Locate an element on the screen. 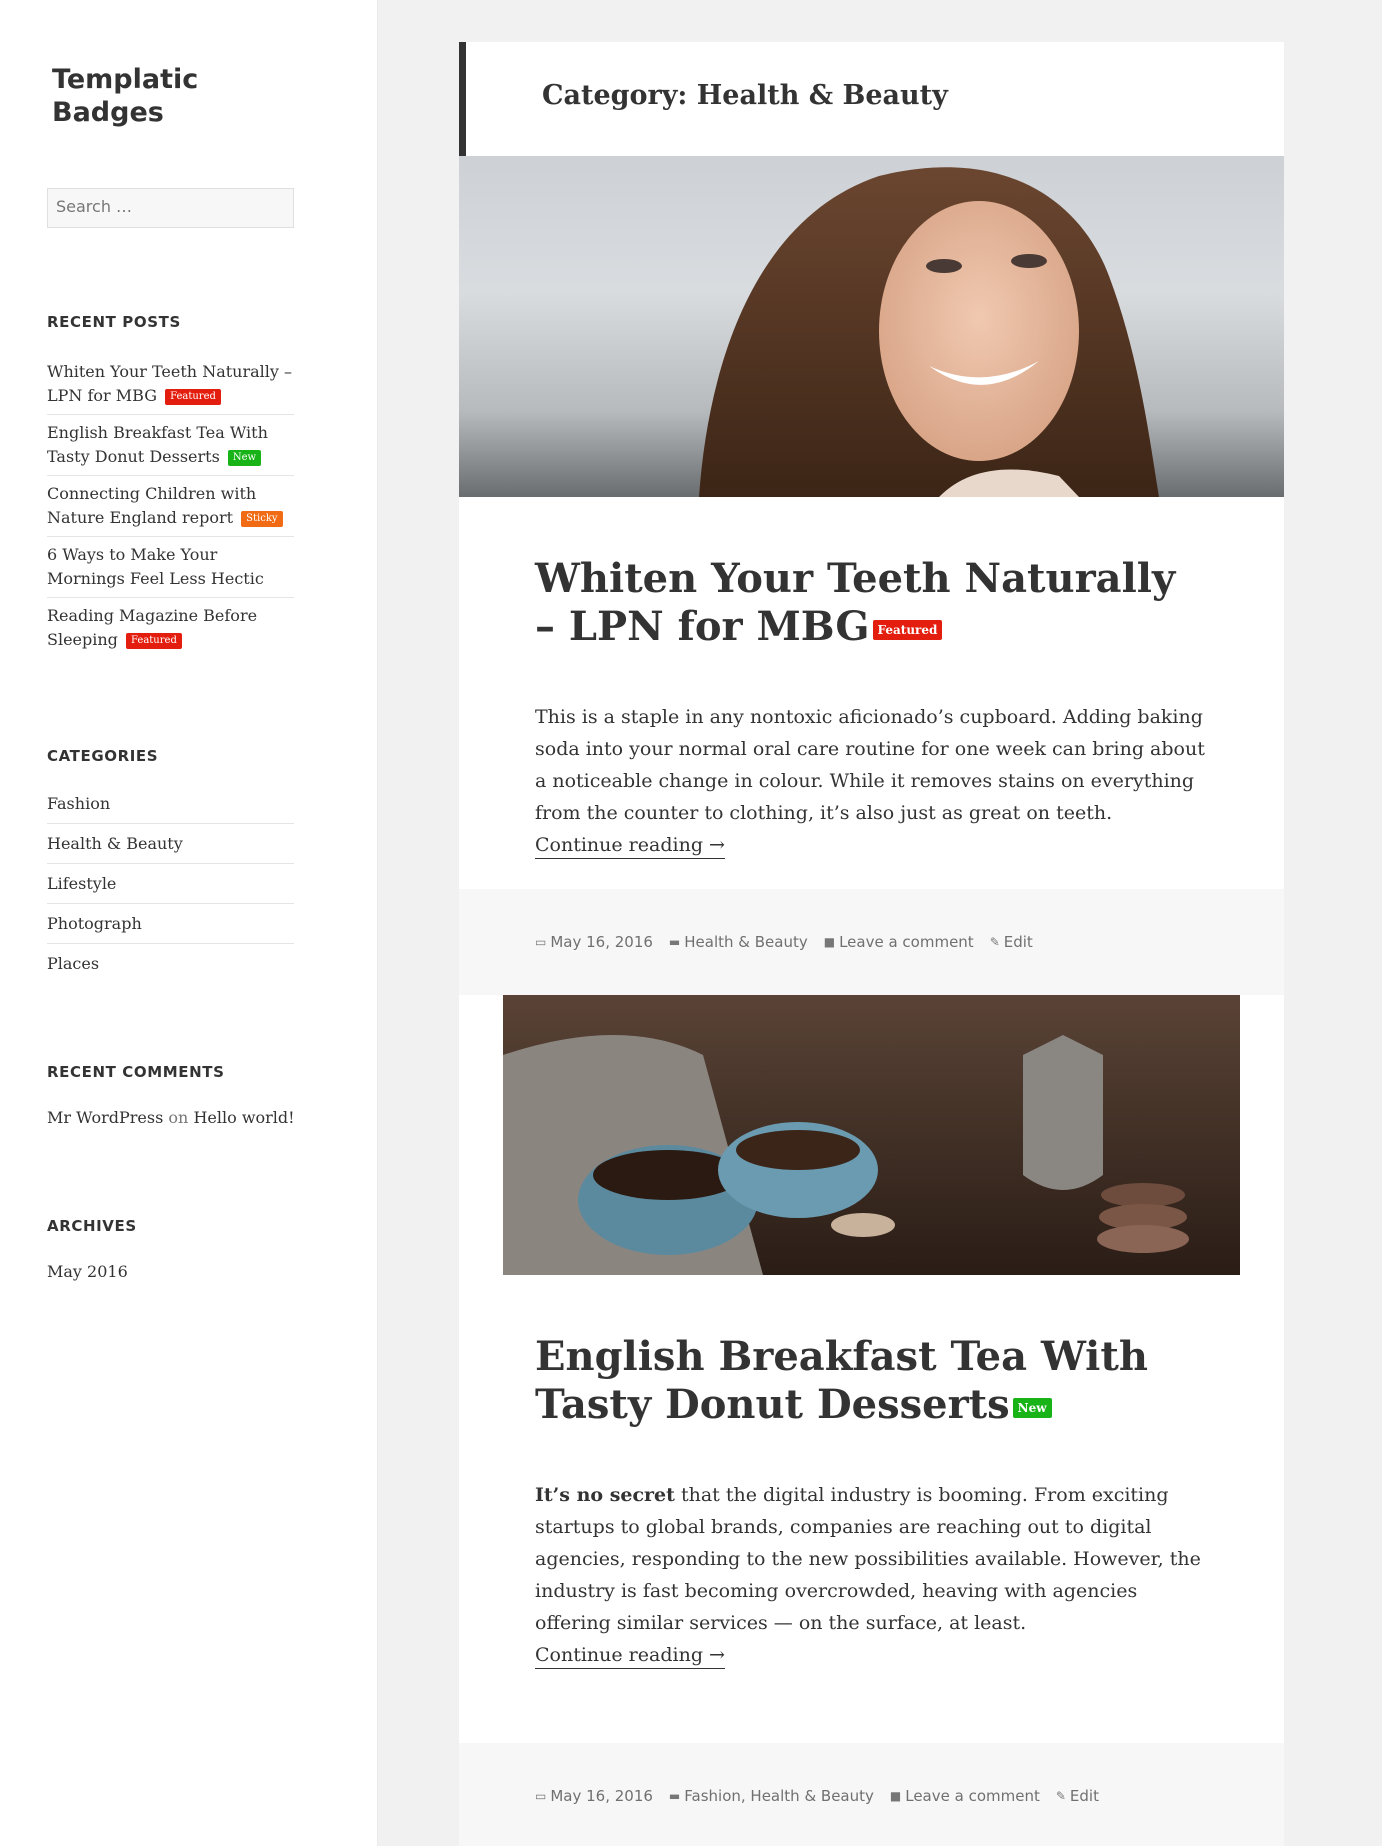 The width and height of the screenshot is (1382, 1846). excerpt-lead: It’s no secret is located at coordinates (605, 1495).